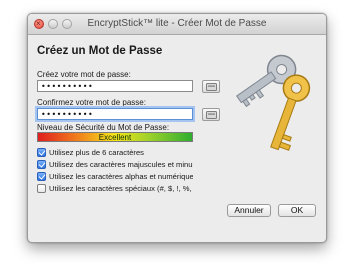 The width and height of the screenshot is (350, 265). Describe the element at coordinates (103, 127) in the screenshot. I see `security-label: Niveau de Sécurité du Mot de Passe:` at that location.